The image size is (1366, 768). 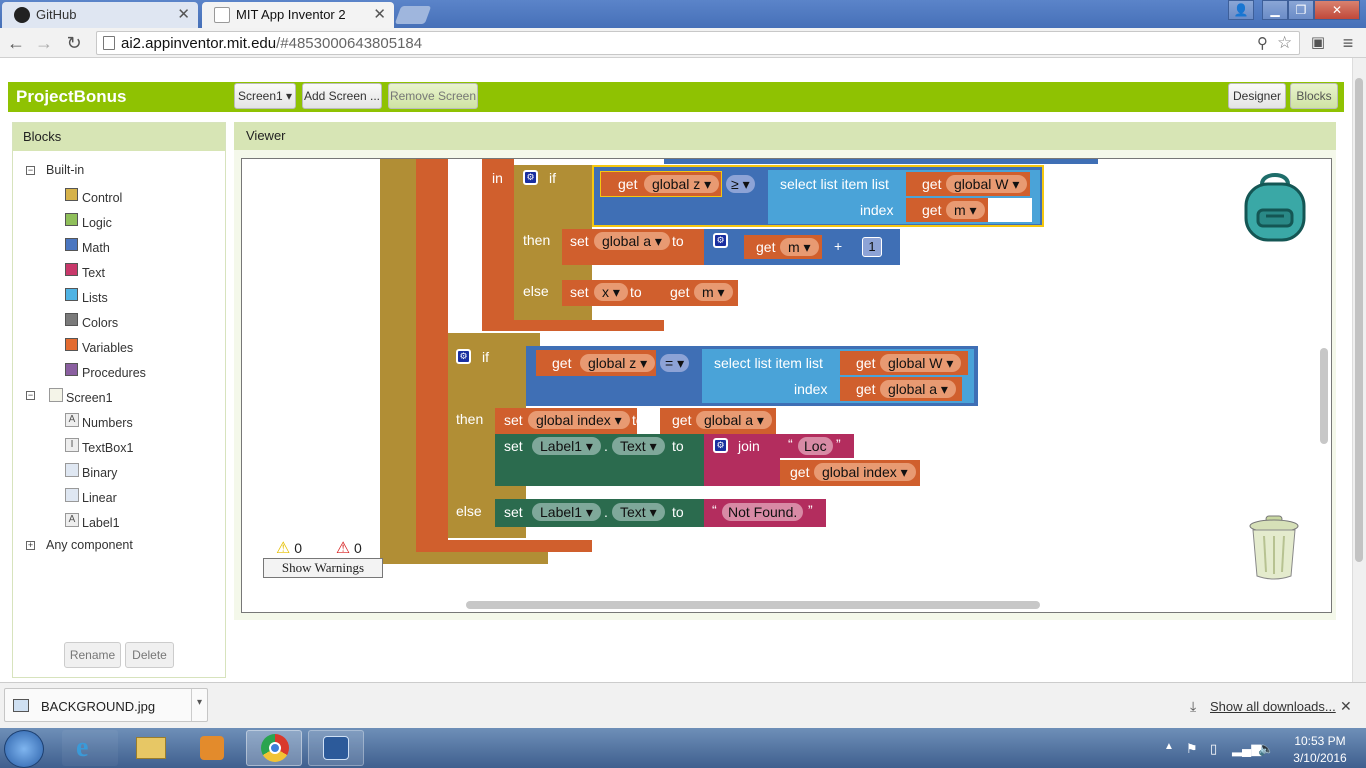 I want to click on tree-numbers: Numbers, so click(x=107, y=423).